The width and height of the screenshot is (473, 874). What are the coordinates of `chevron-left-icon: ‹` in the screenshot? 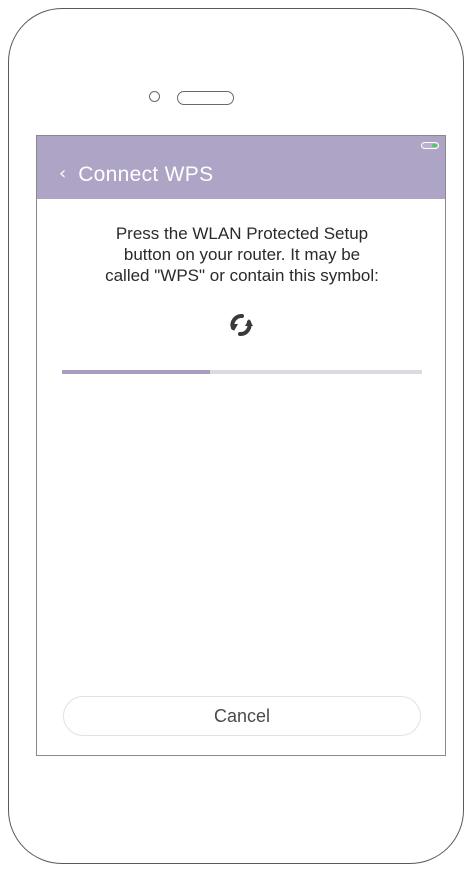 It's located at (63, 173).